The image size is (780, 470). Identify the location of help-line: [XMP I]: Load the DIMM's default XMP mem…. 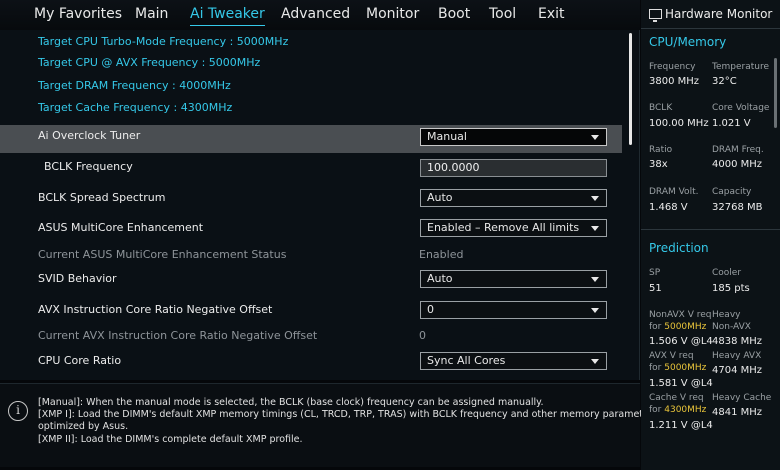
(348, 414).